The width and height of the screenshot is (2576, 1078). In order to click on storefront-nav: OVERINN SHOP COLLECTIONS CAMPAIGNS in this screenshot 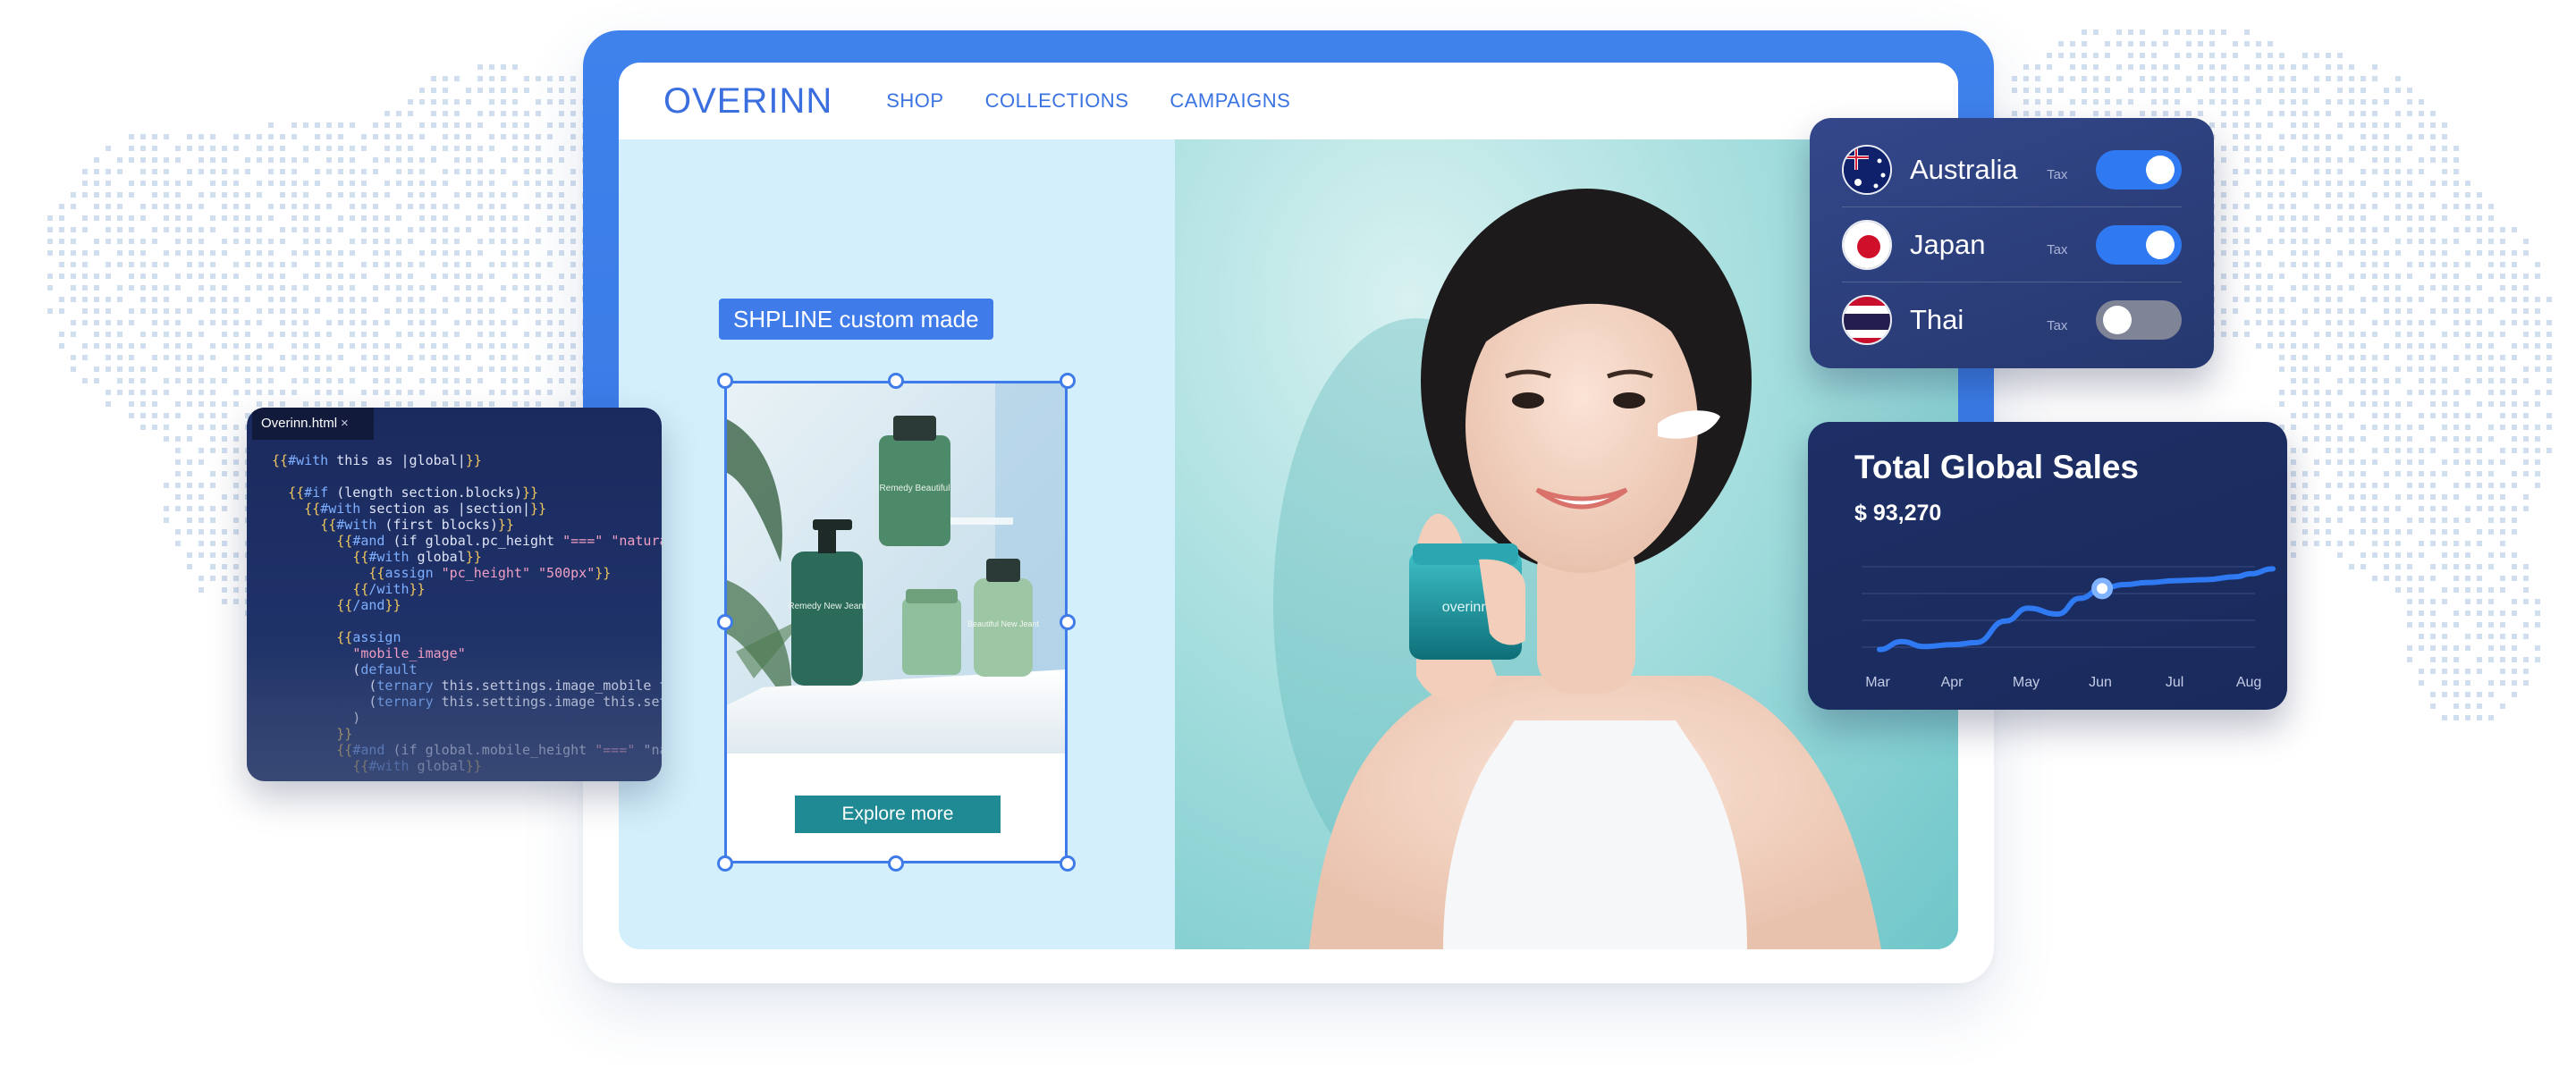, I will do `click(1288, 101)`.